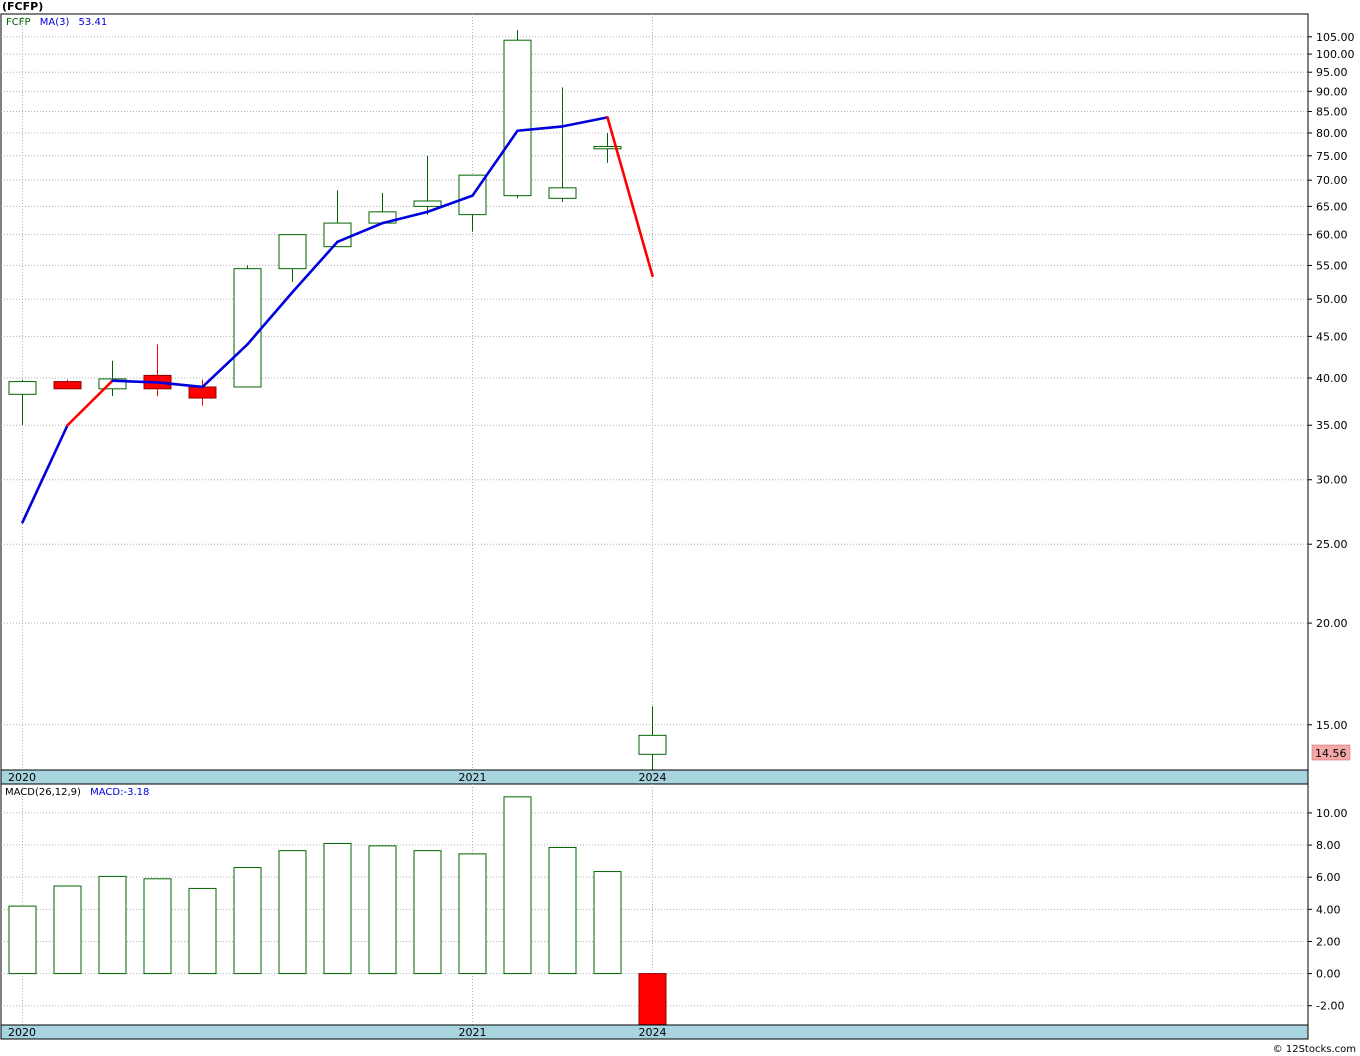 Image resolution: width=1360 pixels, height=1056 pixels. I want to click on price-y-tick-label: 95.00, so click(1332, 72).